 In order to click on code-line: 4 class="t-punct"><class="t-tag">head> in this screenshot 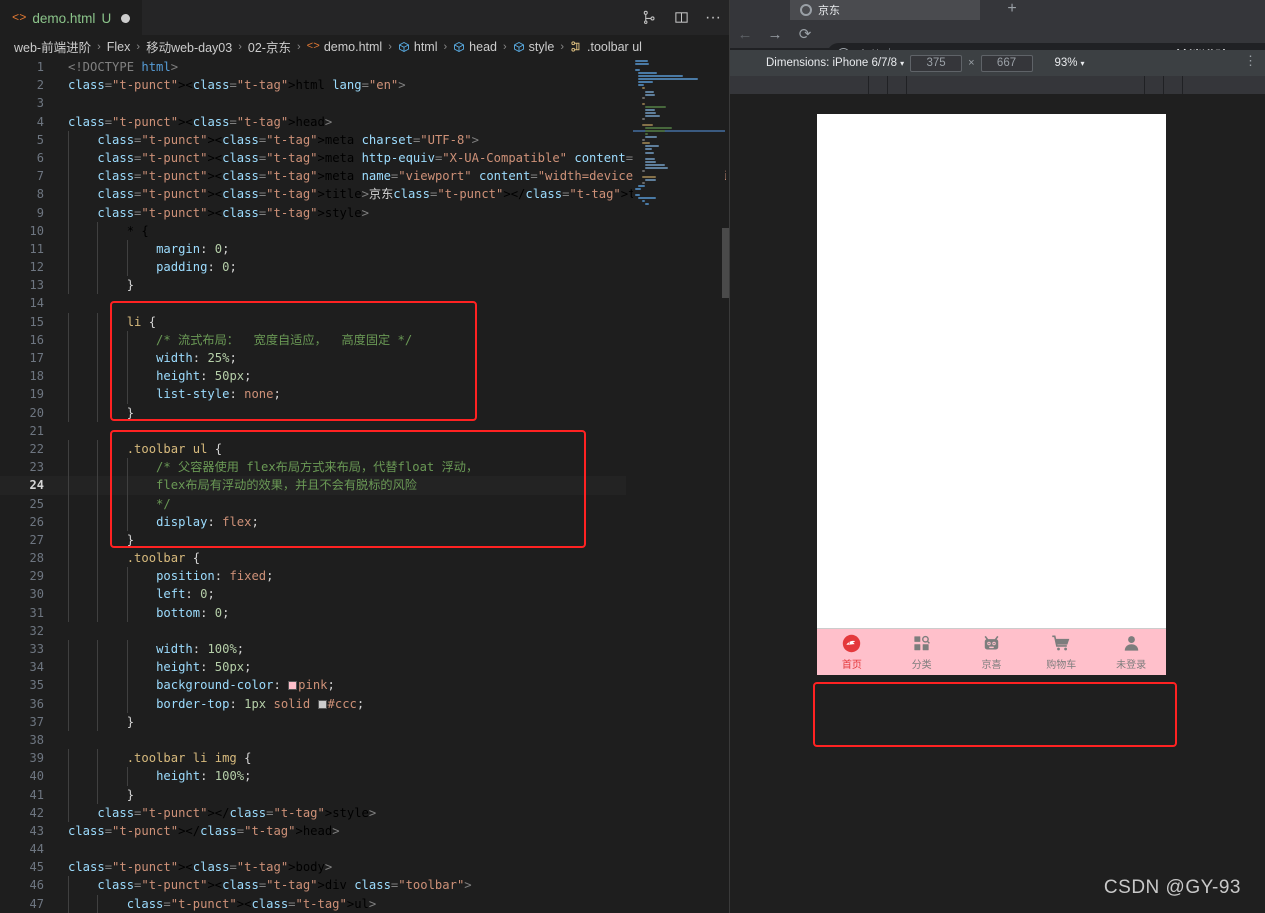, I will do `click(313, 122)`.